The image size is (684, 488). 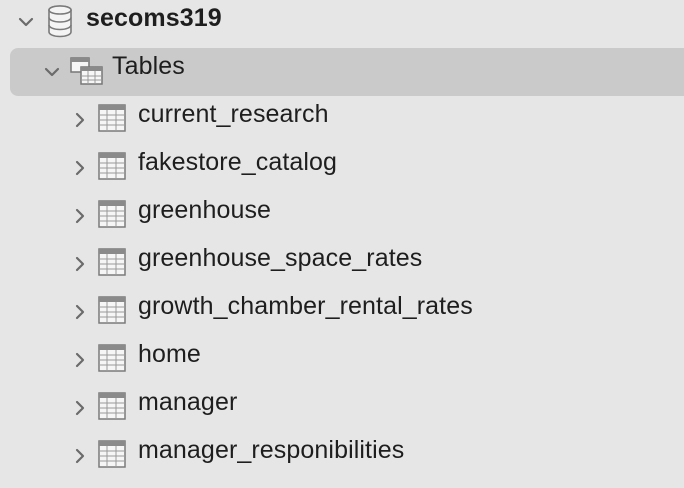 I want to click on views-folder-icon-partial, so click(x=125, y=484).